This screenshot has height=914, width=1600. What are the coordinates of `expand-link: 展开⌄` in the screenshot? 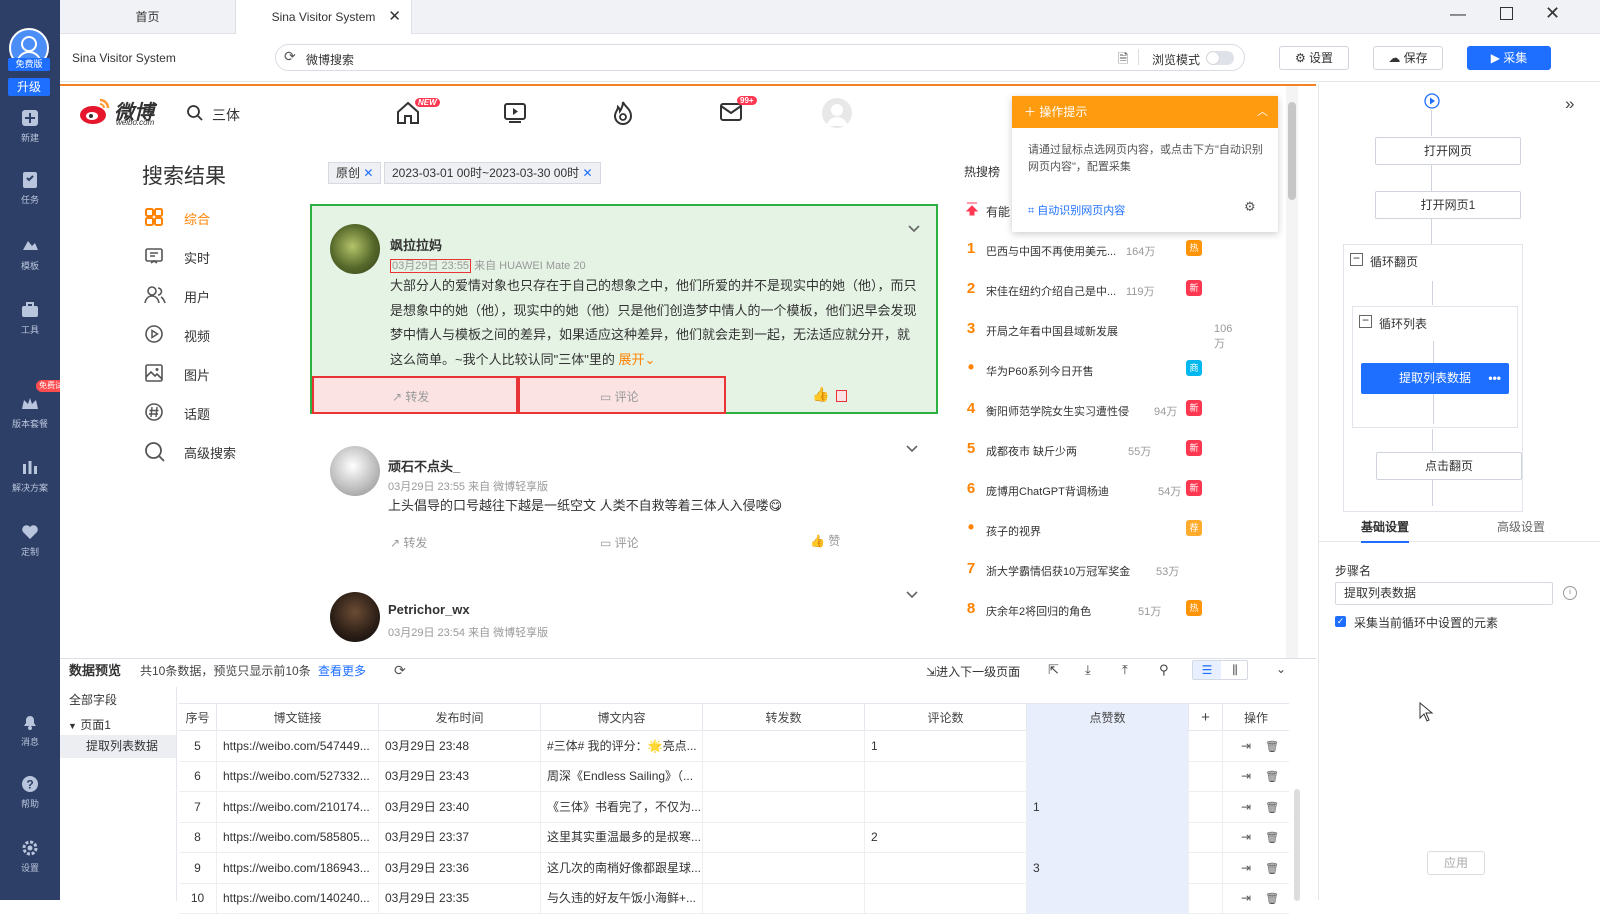 It's located at (635, 359).